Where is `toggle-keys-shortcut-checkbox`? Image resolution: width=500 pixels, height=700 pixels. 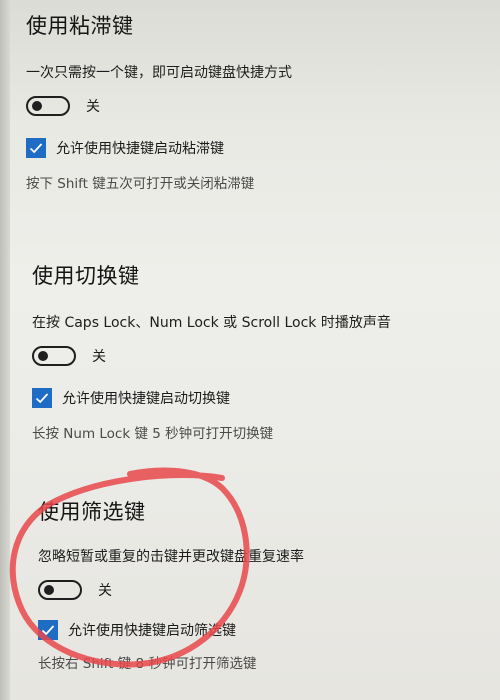
toggle-keys-shortcut-checkbox is located at coordinates (42, 398).